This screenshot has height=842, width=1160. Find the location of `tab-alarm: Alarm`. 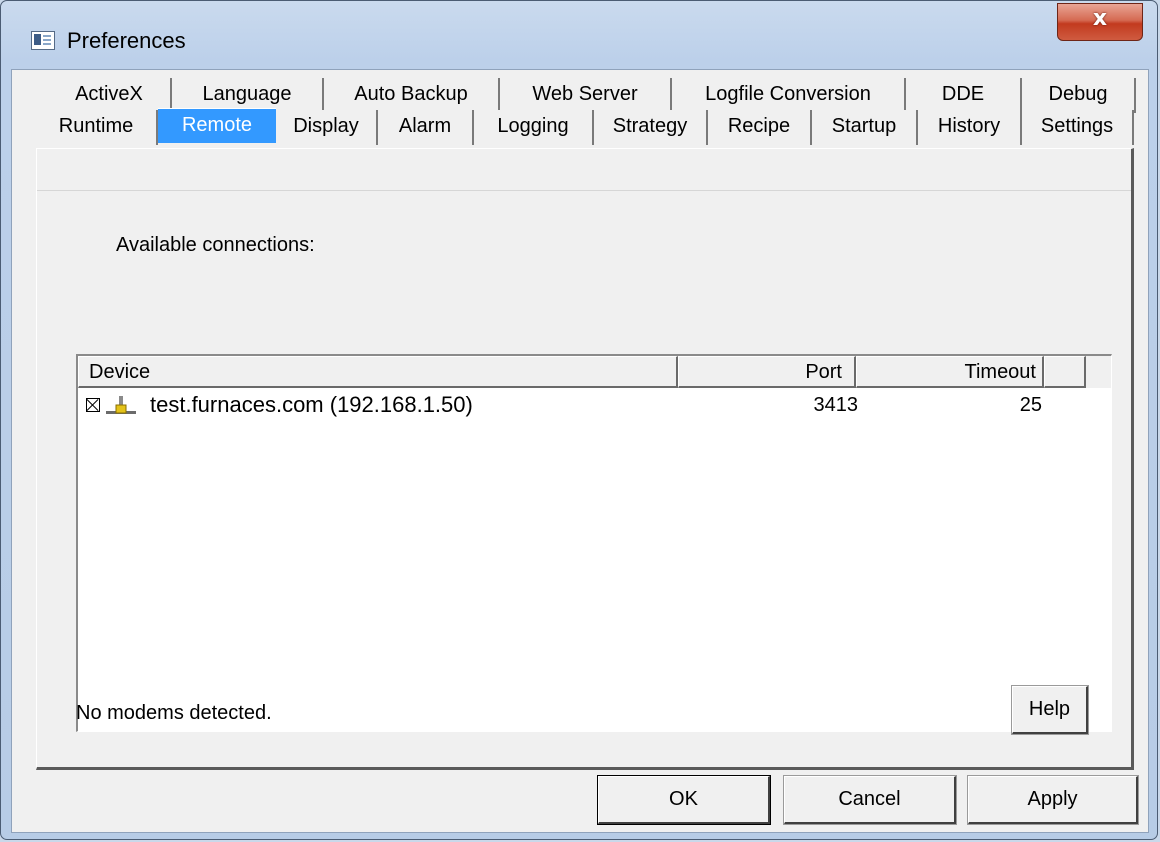

tab-alarm: Alarm is located at coordinates (426, 127).